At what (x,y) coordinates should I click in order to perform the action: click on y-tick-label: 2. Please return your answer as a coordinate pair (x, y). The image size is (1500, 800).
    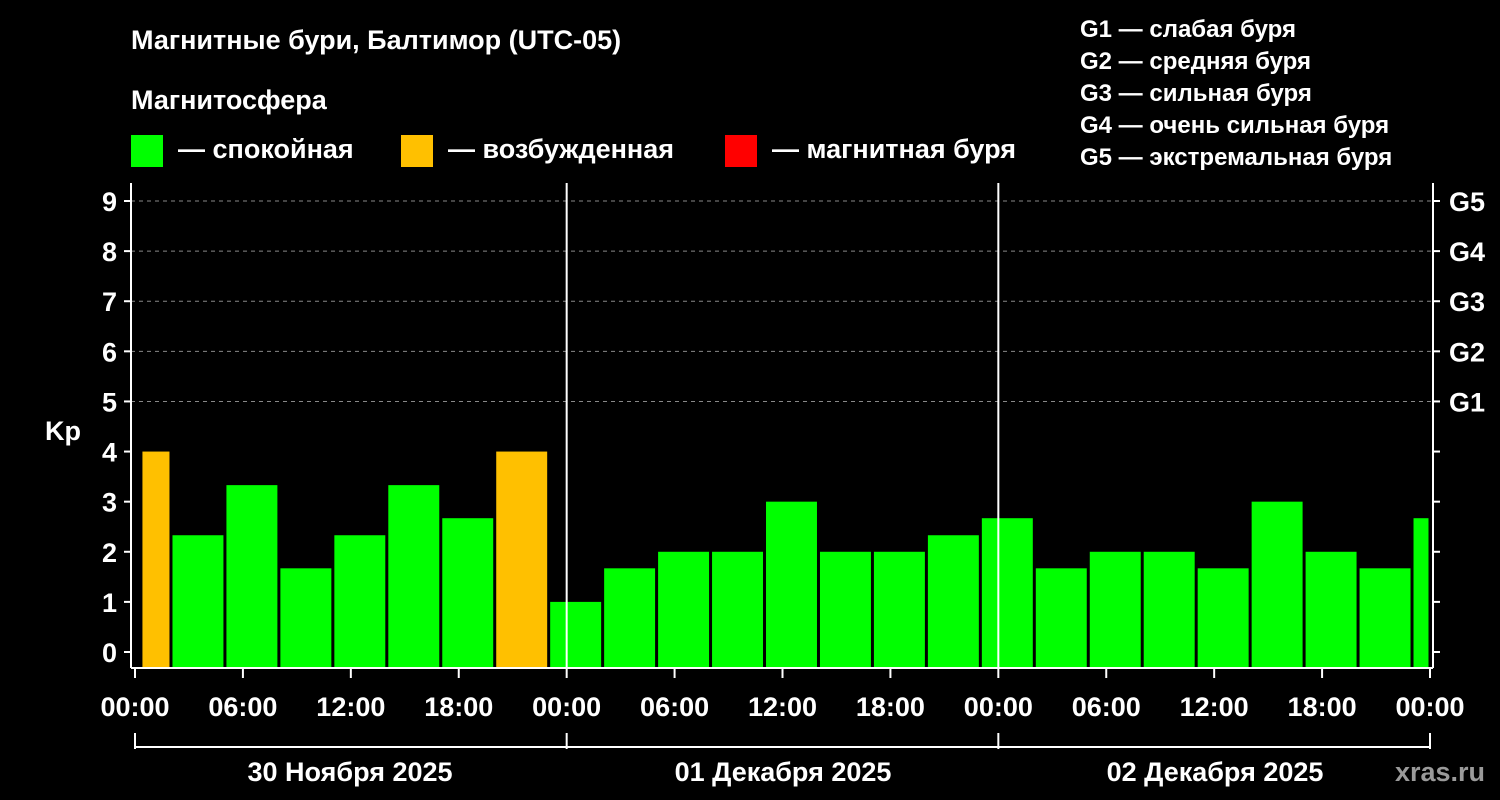
    Looking at the image, I should click on (109, 553).